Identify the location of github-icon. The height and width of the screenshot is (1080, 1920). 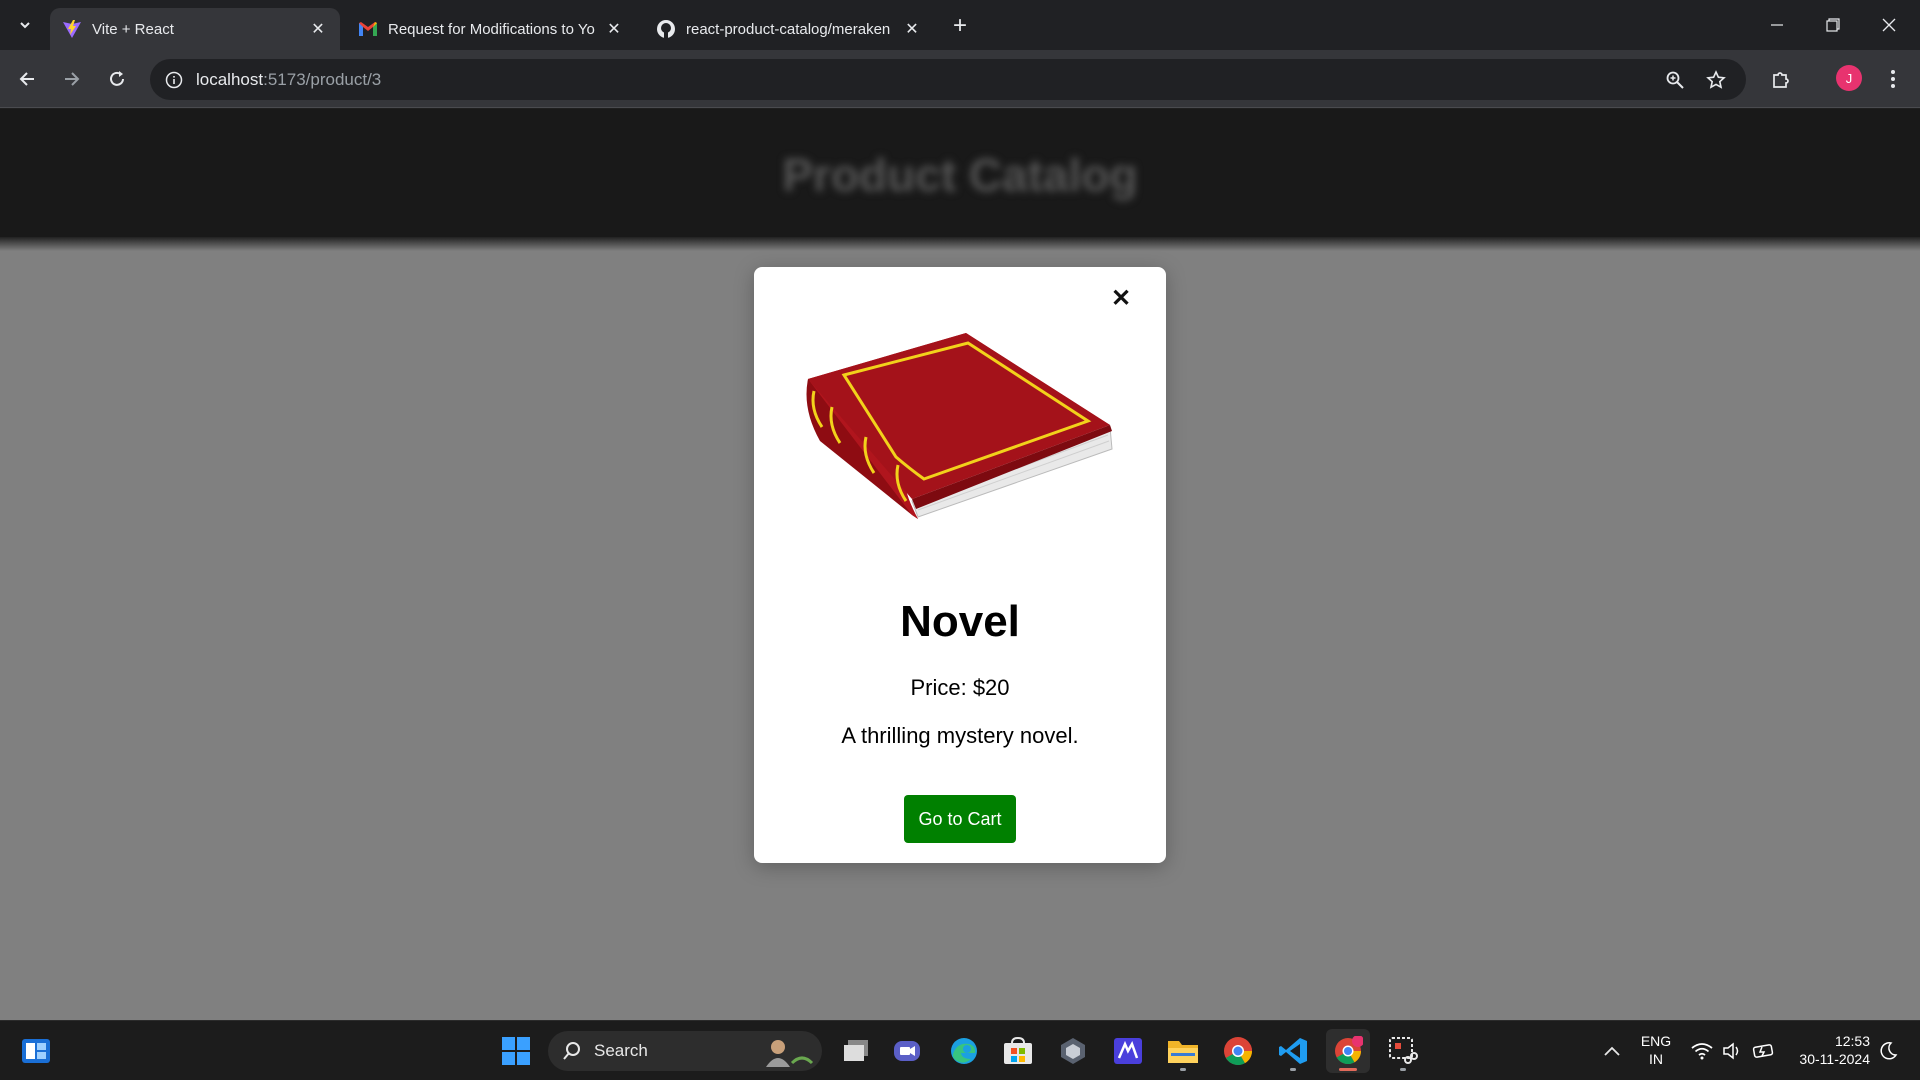
(666, 29).